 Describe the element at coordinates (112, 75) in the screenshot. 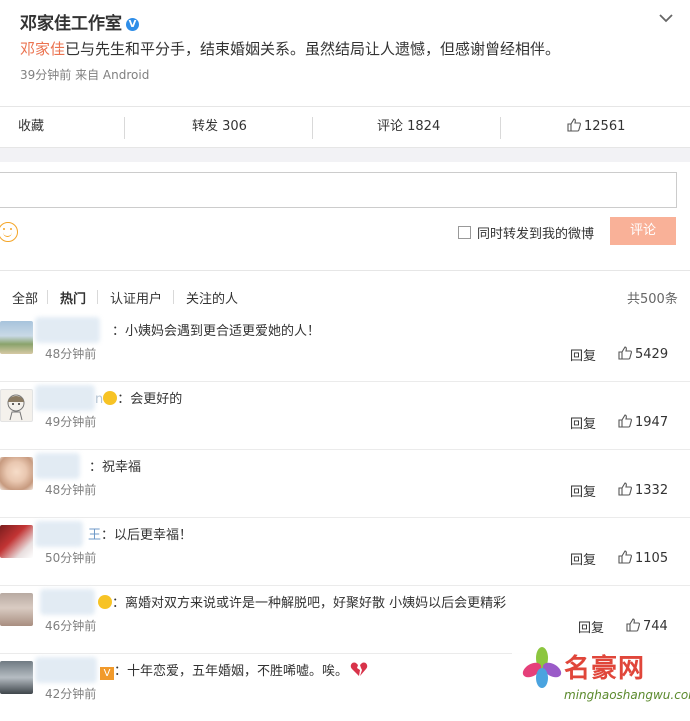

I see `post-source: 来自 Android` at that location.